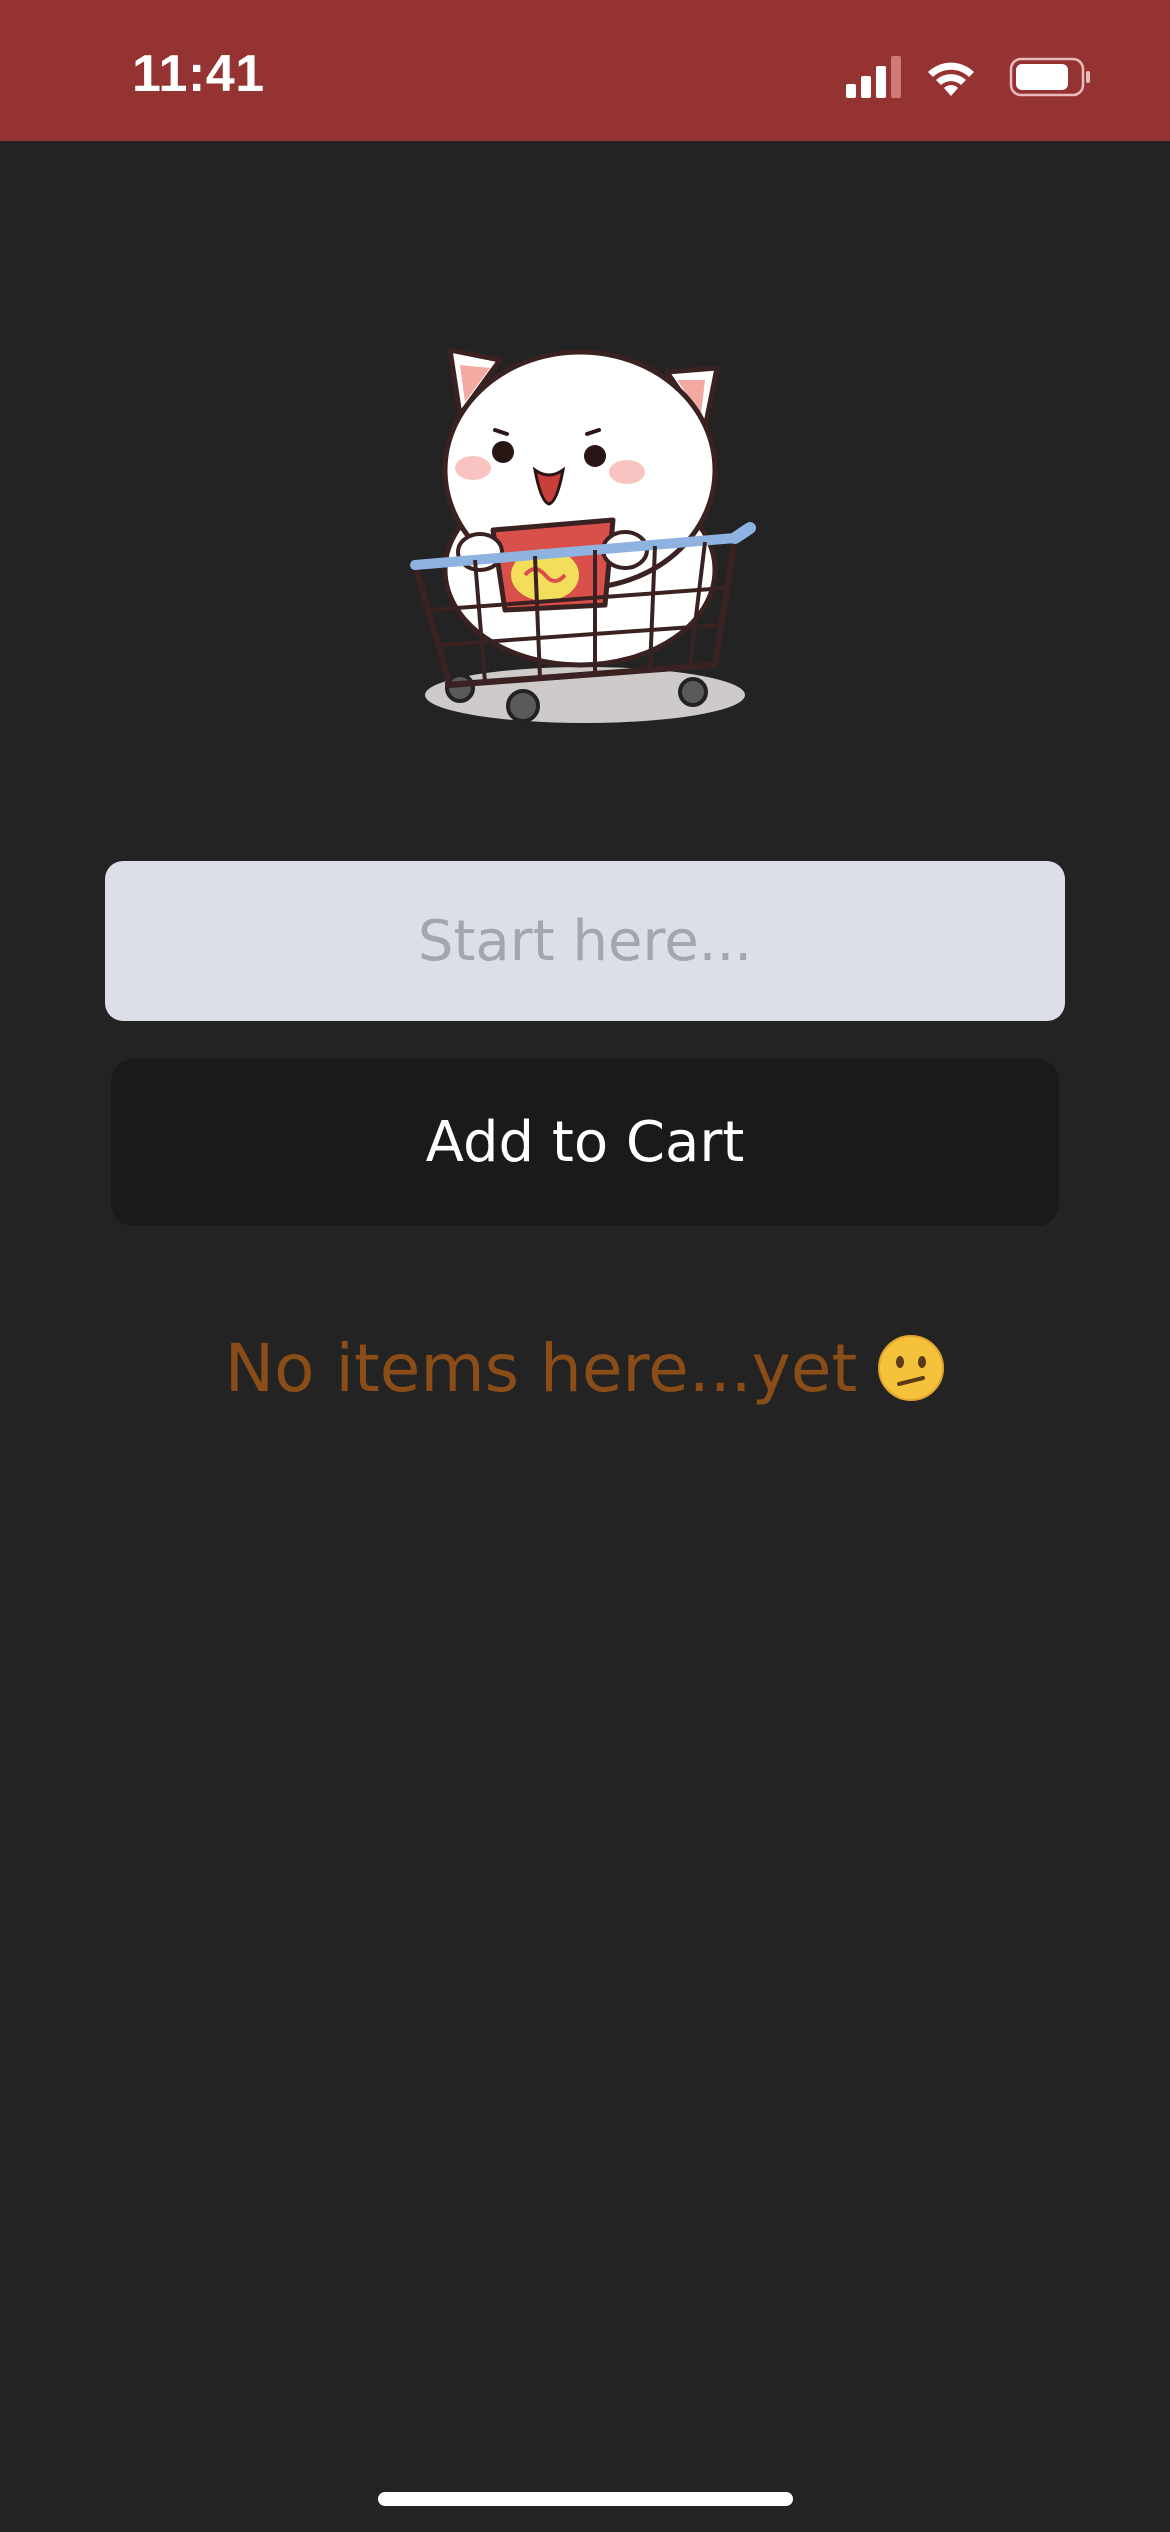 This screenshot has width=1170, height=2532. I want to click on confused-face-icon, so click(911, 1368).